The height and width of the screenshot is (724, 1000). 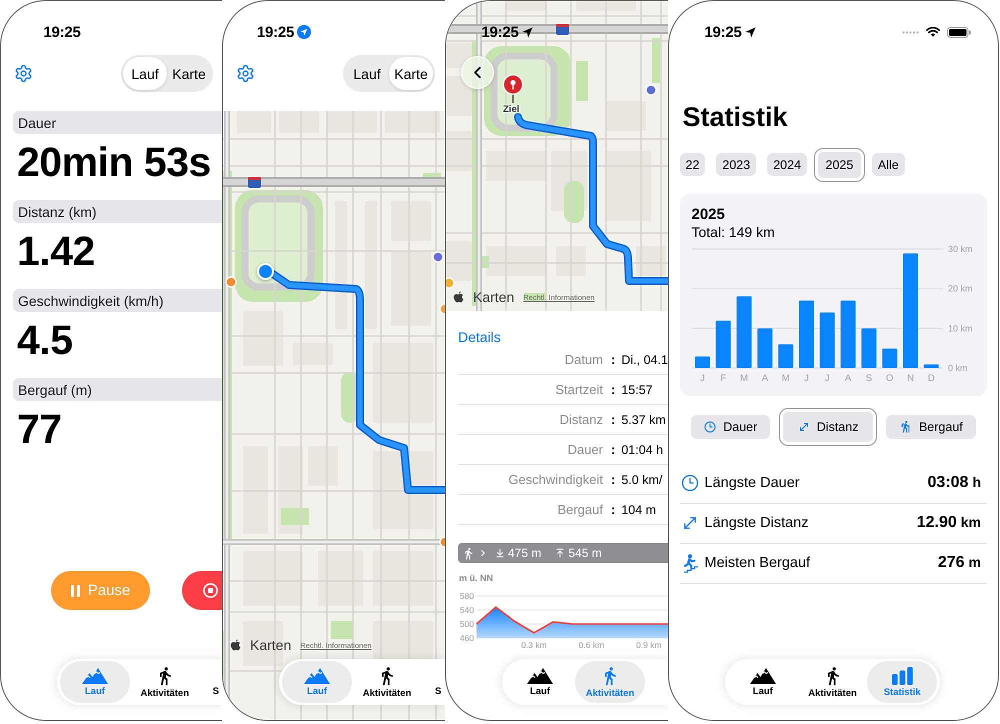 I want to click on axis-tick-label: 30 km, so click(x=960, y=249).